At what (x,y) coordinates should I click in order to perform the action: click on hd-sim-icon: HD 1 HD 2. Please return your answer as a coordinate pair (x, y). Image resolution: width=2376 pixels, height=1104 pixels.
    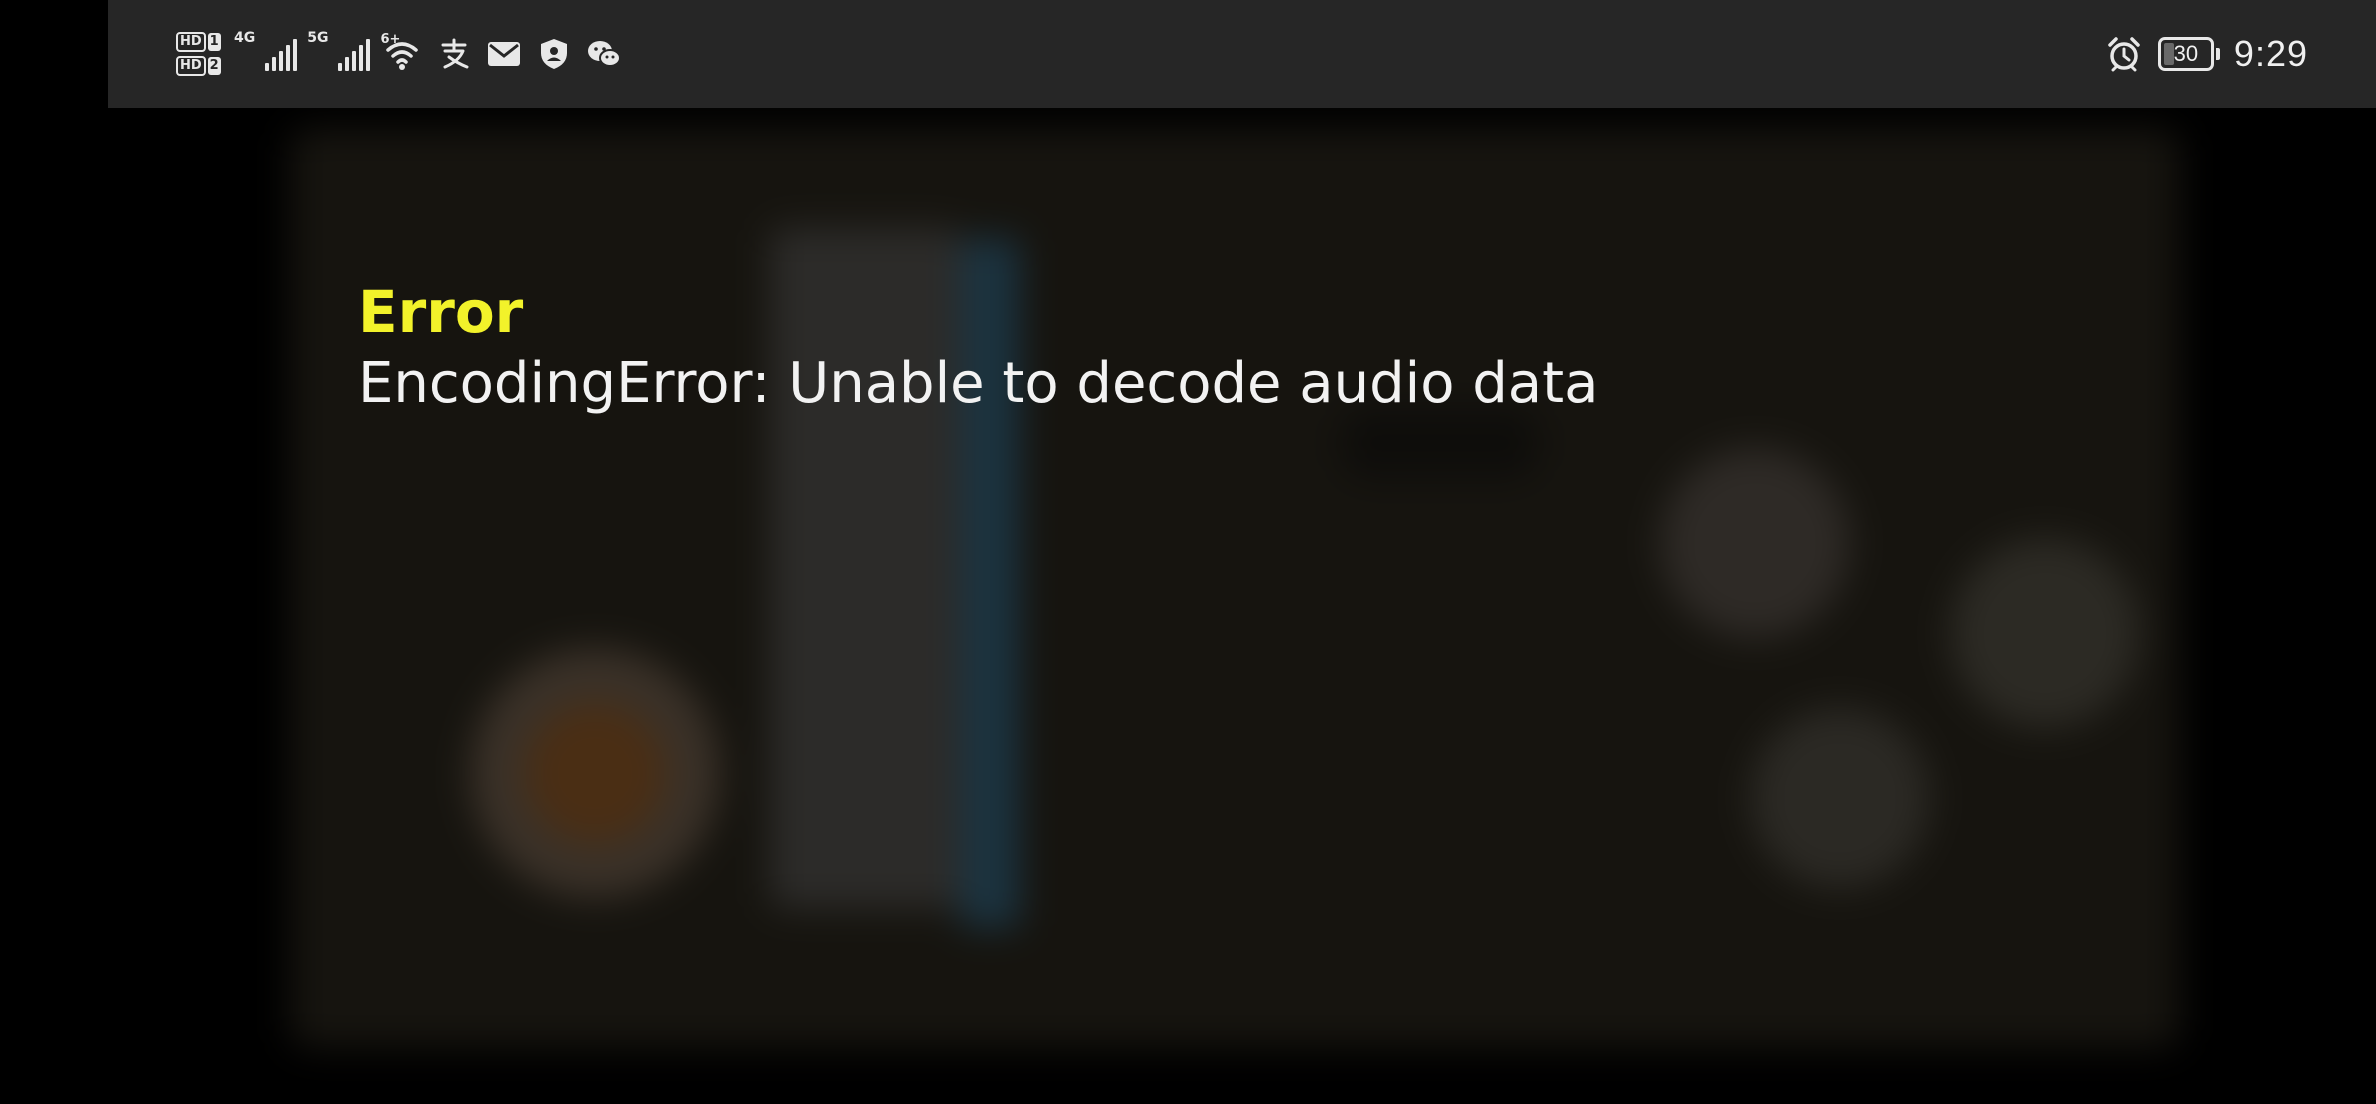
    Looking at the image, I should click on (200, 54).